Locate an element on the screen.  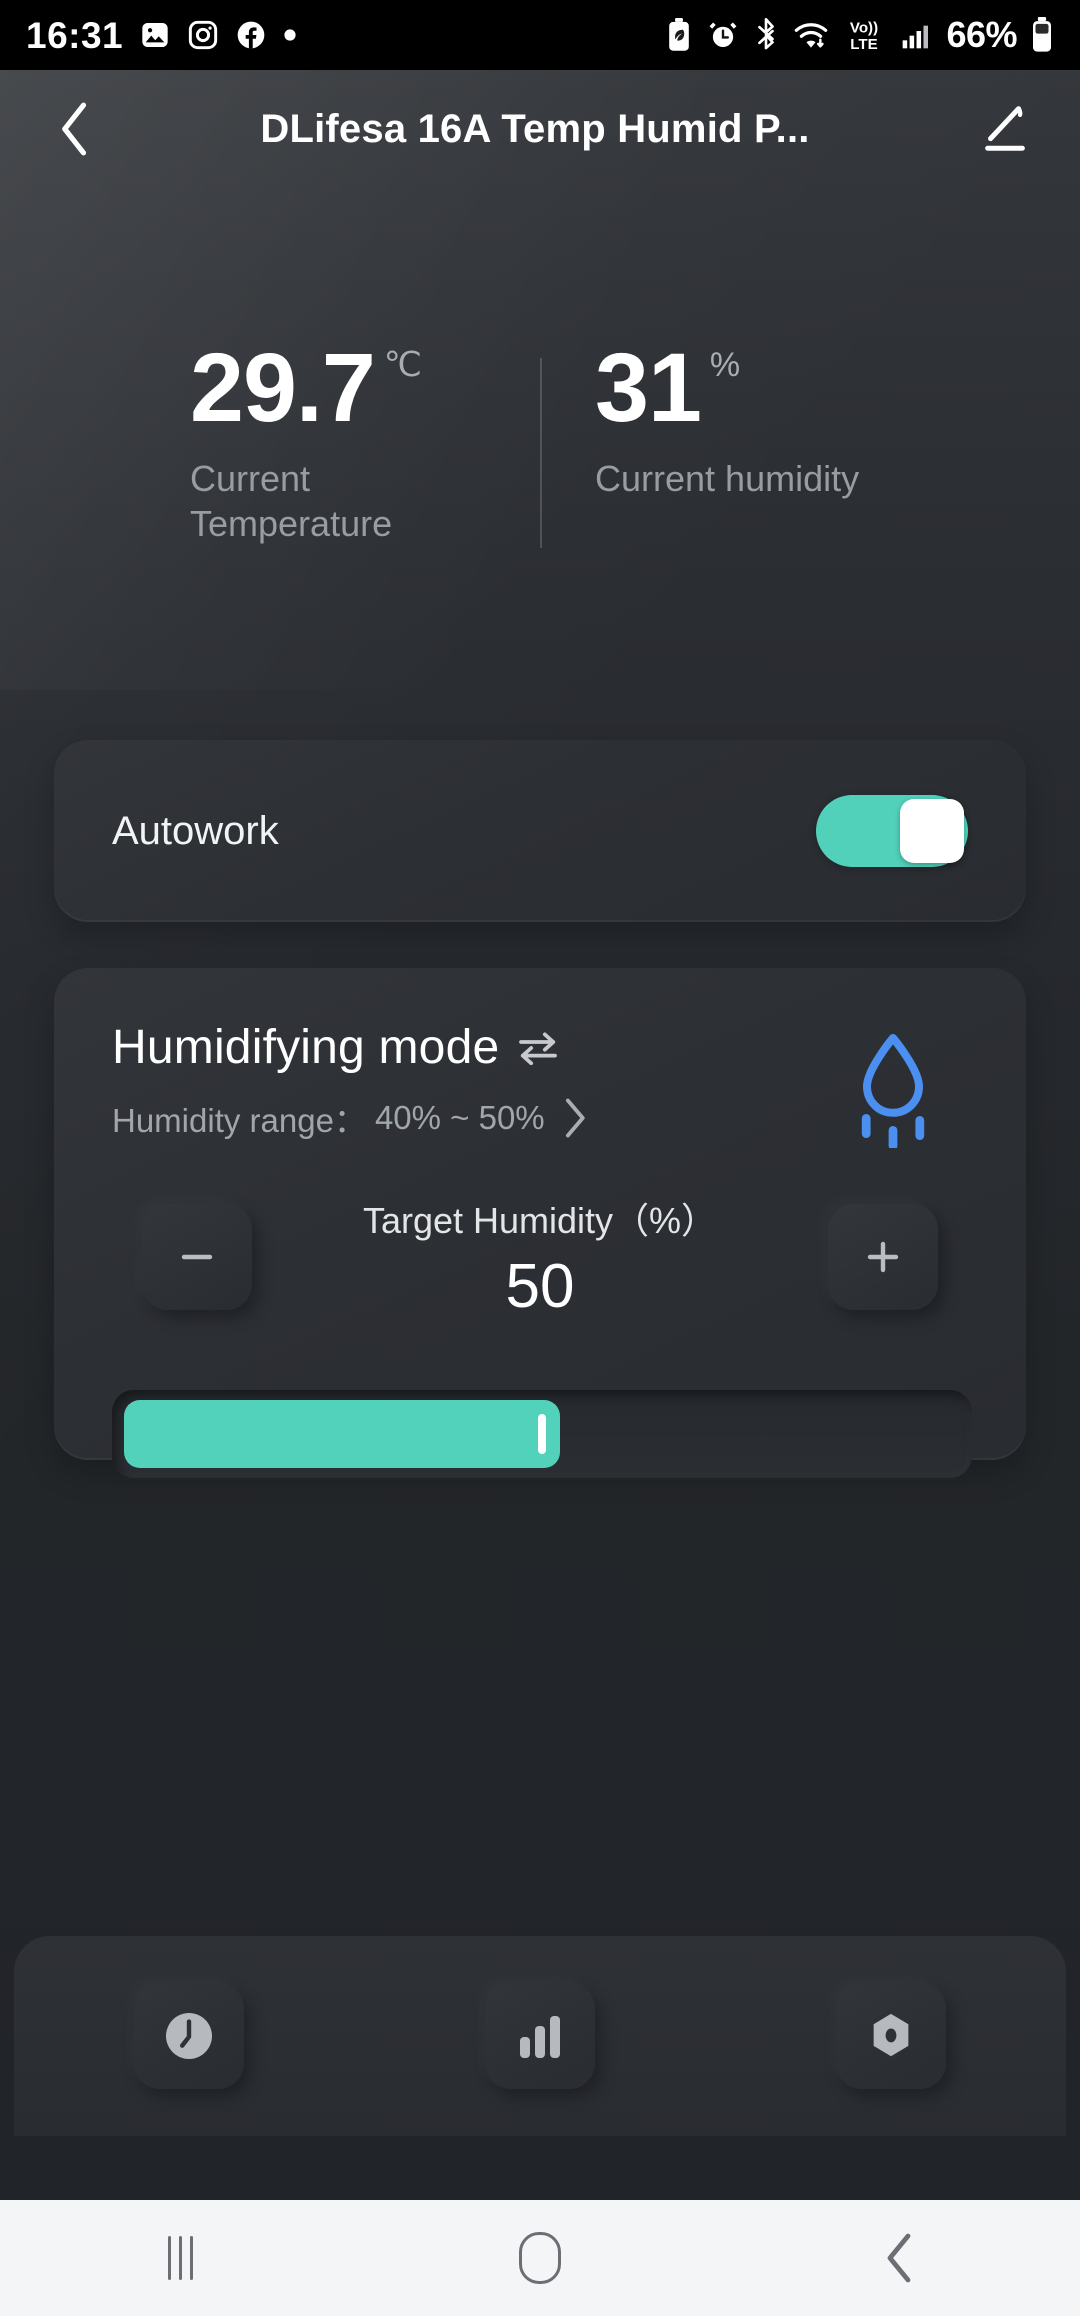
toolbar-item-settings is located at coordinates (890, 2036).